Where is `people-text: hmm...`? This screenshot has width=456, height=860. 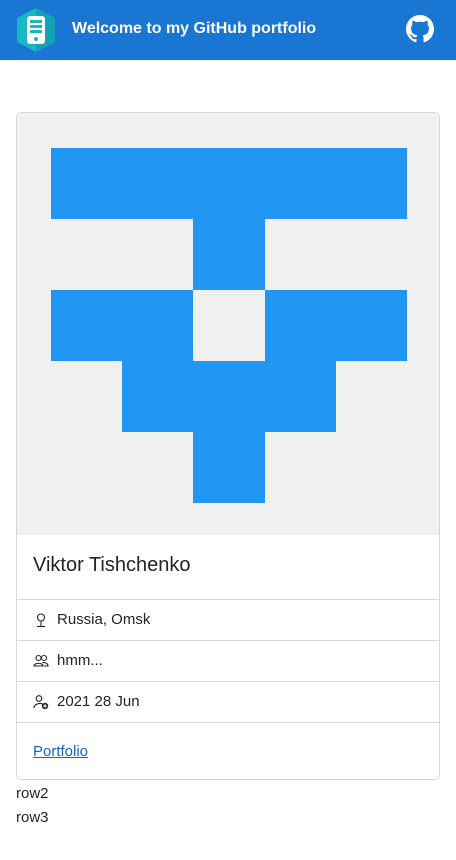
people-text: hmm... is located at coordinates (80, 660).